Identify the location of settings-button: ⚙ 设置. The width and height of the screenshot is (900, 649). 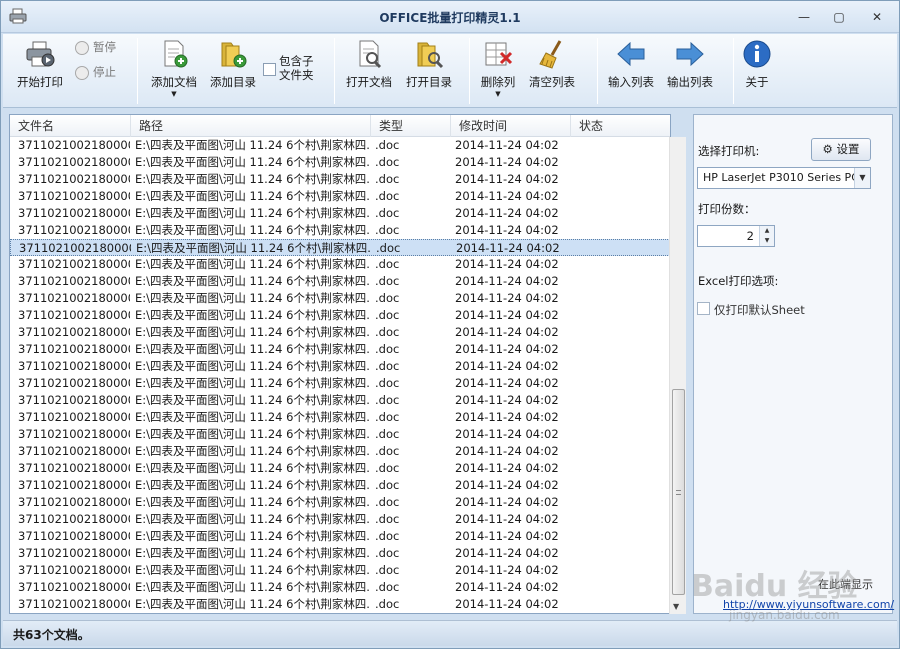
(841, 149).